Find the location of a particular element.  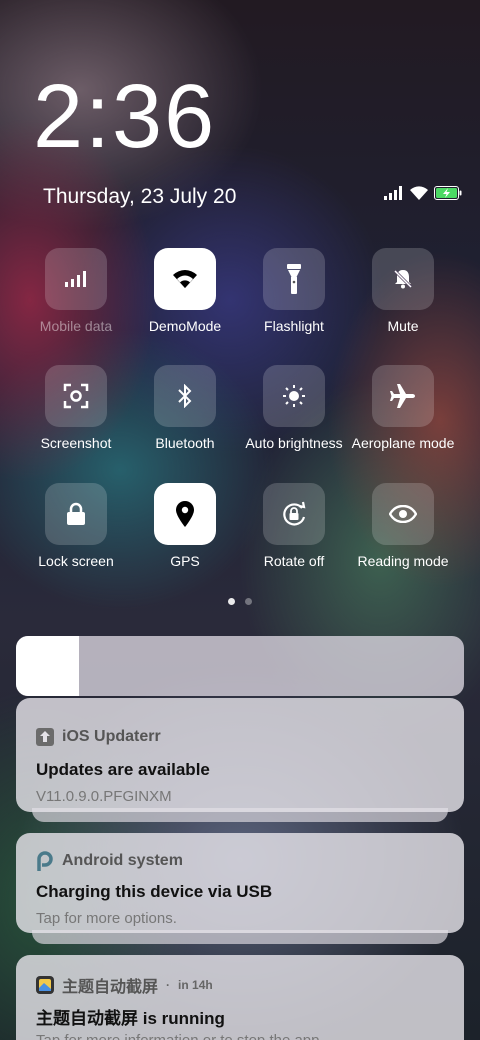

screenshot-icon is located at coordinates (76, 396).